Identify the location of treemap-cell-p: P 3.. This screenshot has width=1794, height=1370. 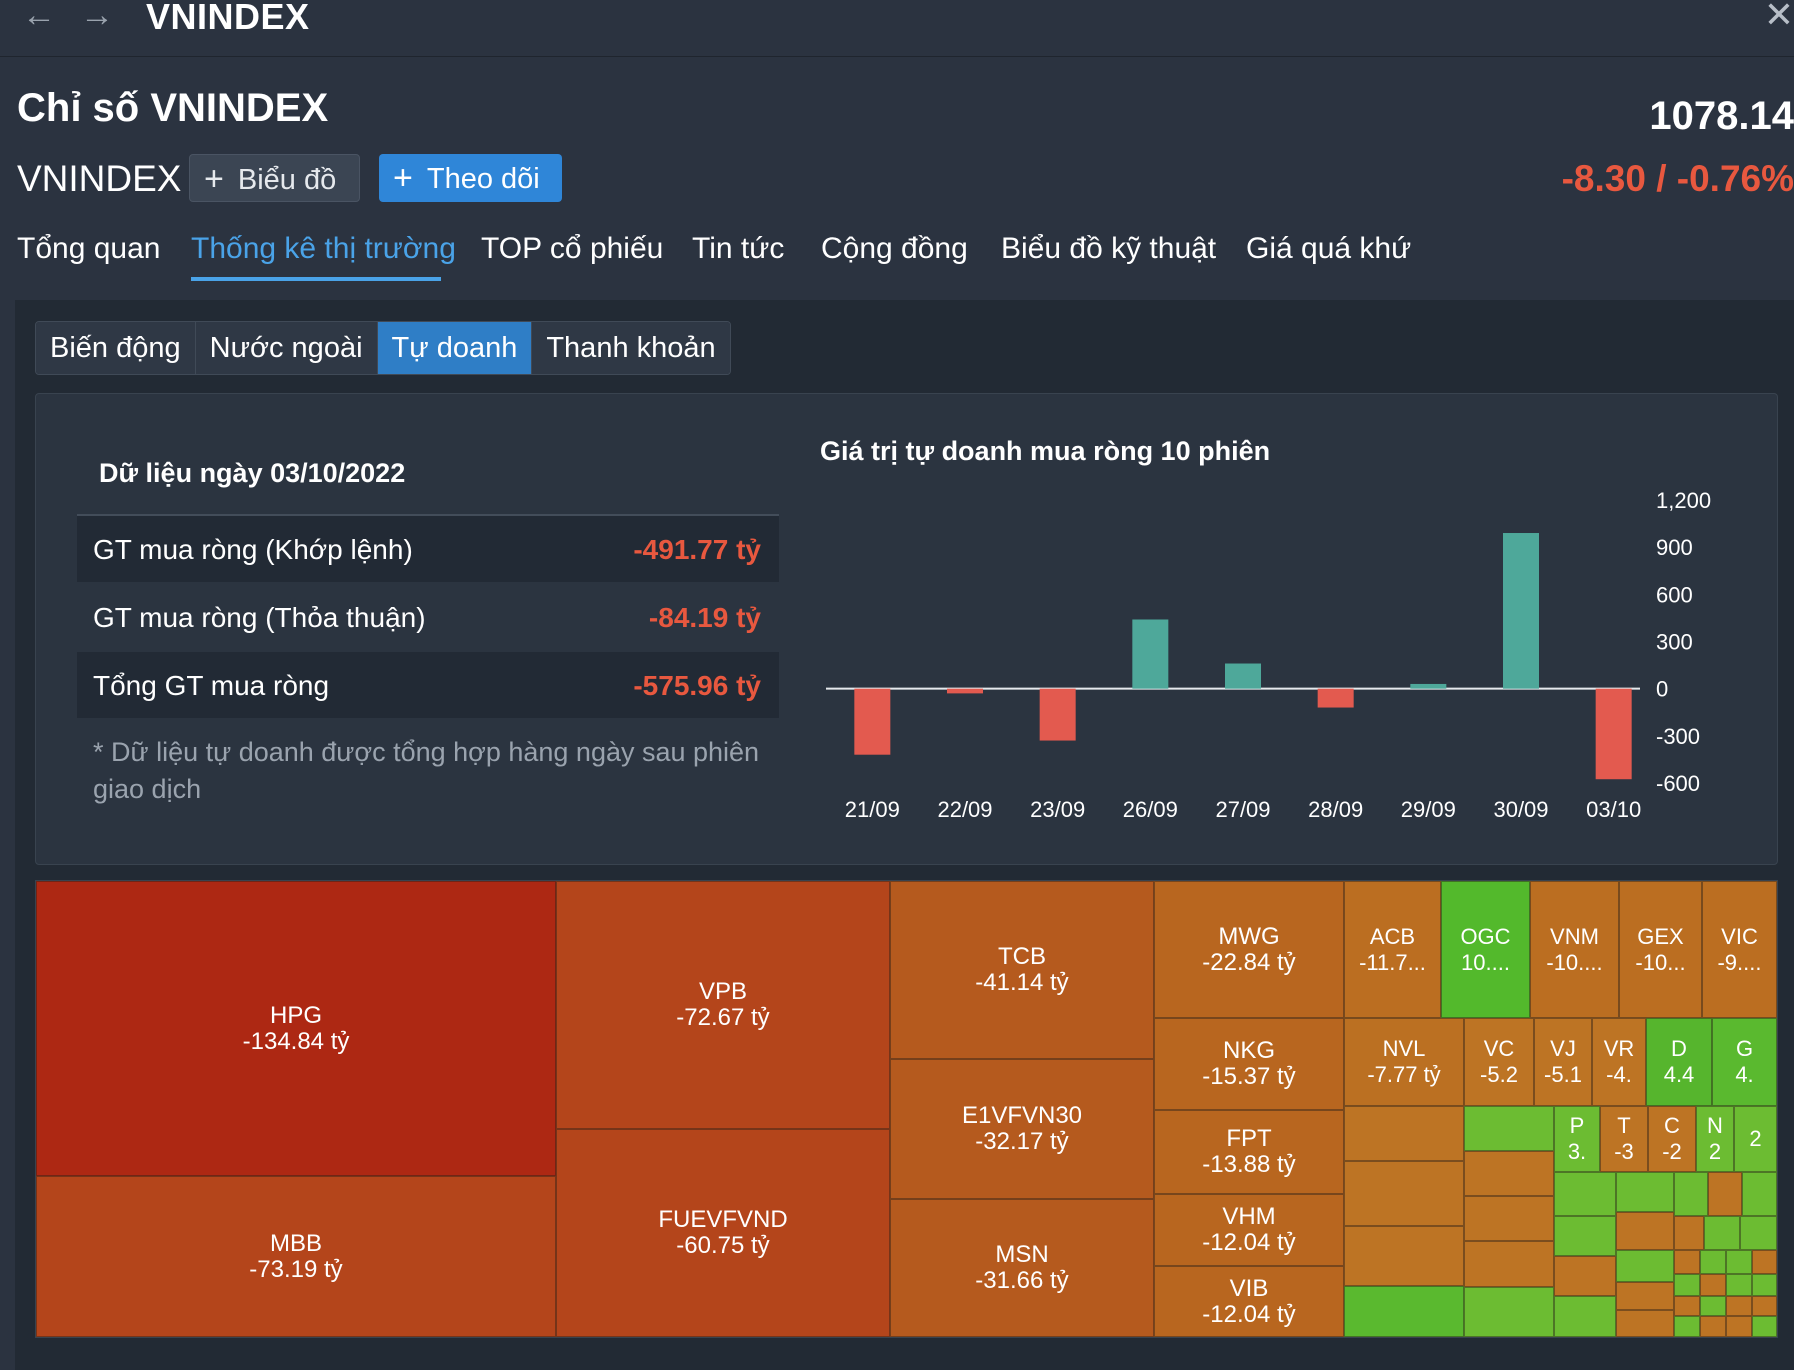
(1577, 1139).